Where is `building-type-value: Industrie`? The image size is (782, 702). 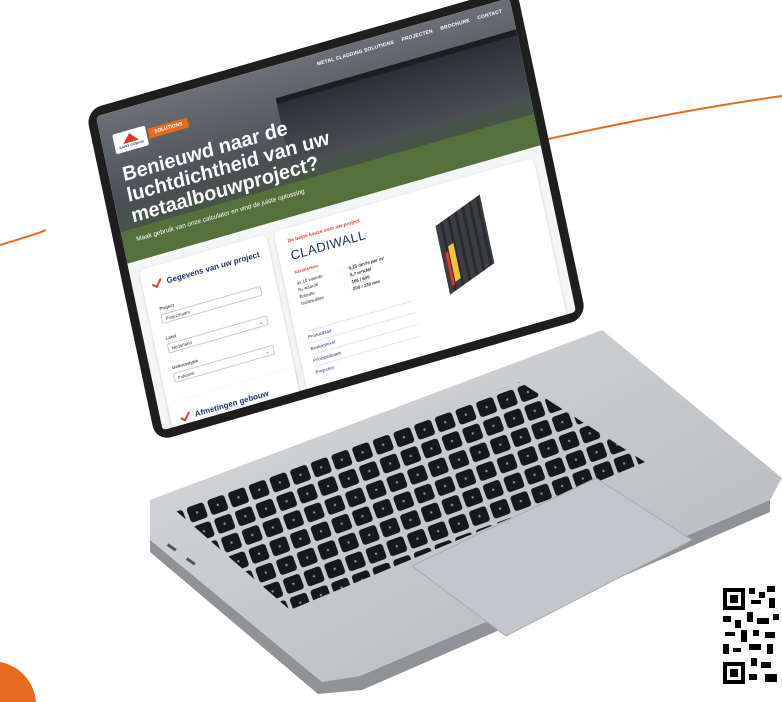
building-type-value: Industrie is located at coordinates (186, 375).